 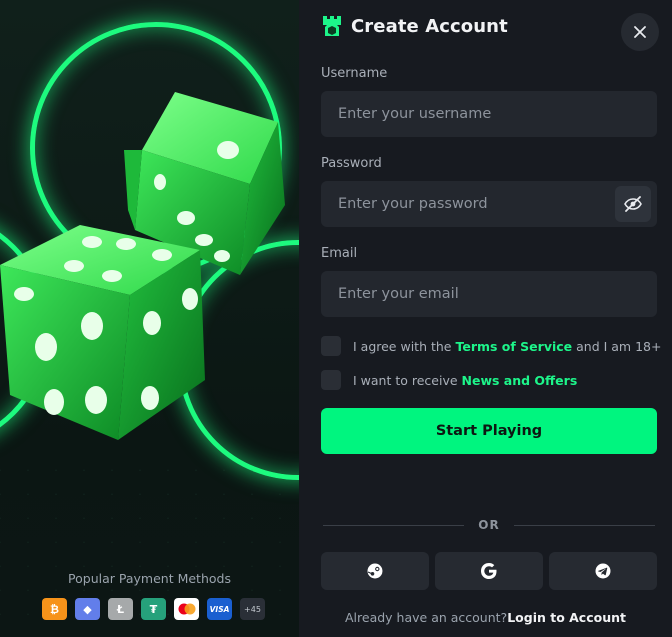 I want to click on email-input, so click(x=489, y=294).